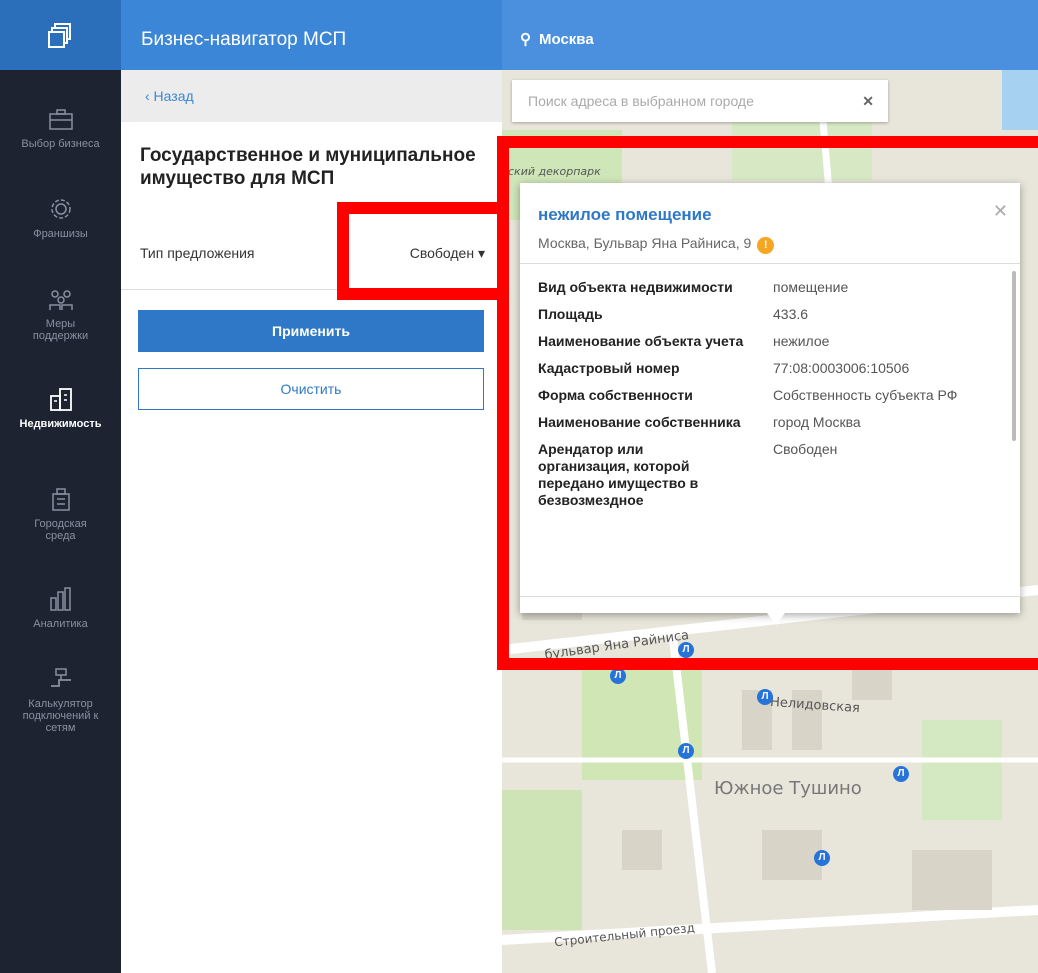  I want to click on sidebar-item-analytics: Аналитика, so click(60, 608).